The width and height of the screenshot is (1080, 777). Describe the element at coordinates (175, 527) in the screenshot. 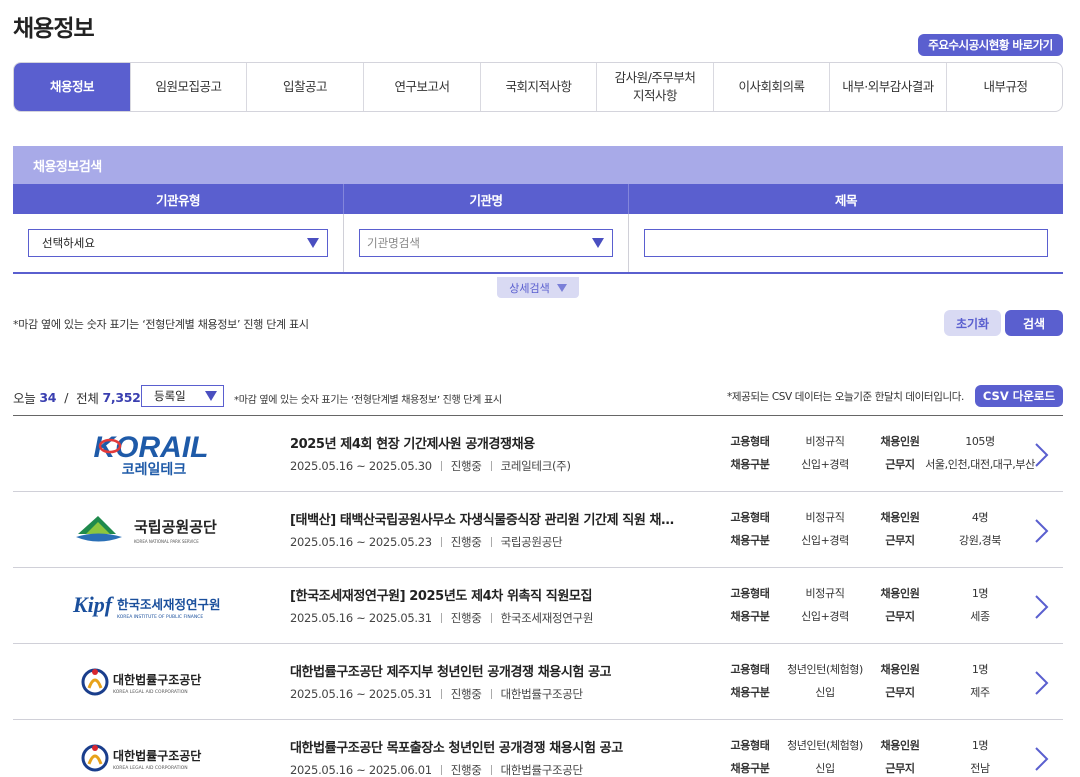

I see `logo-word: 국립공원공단` at that location.